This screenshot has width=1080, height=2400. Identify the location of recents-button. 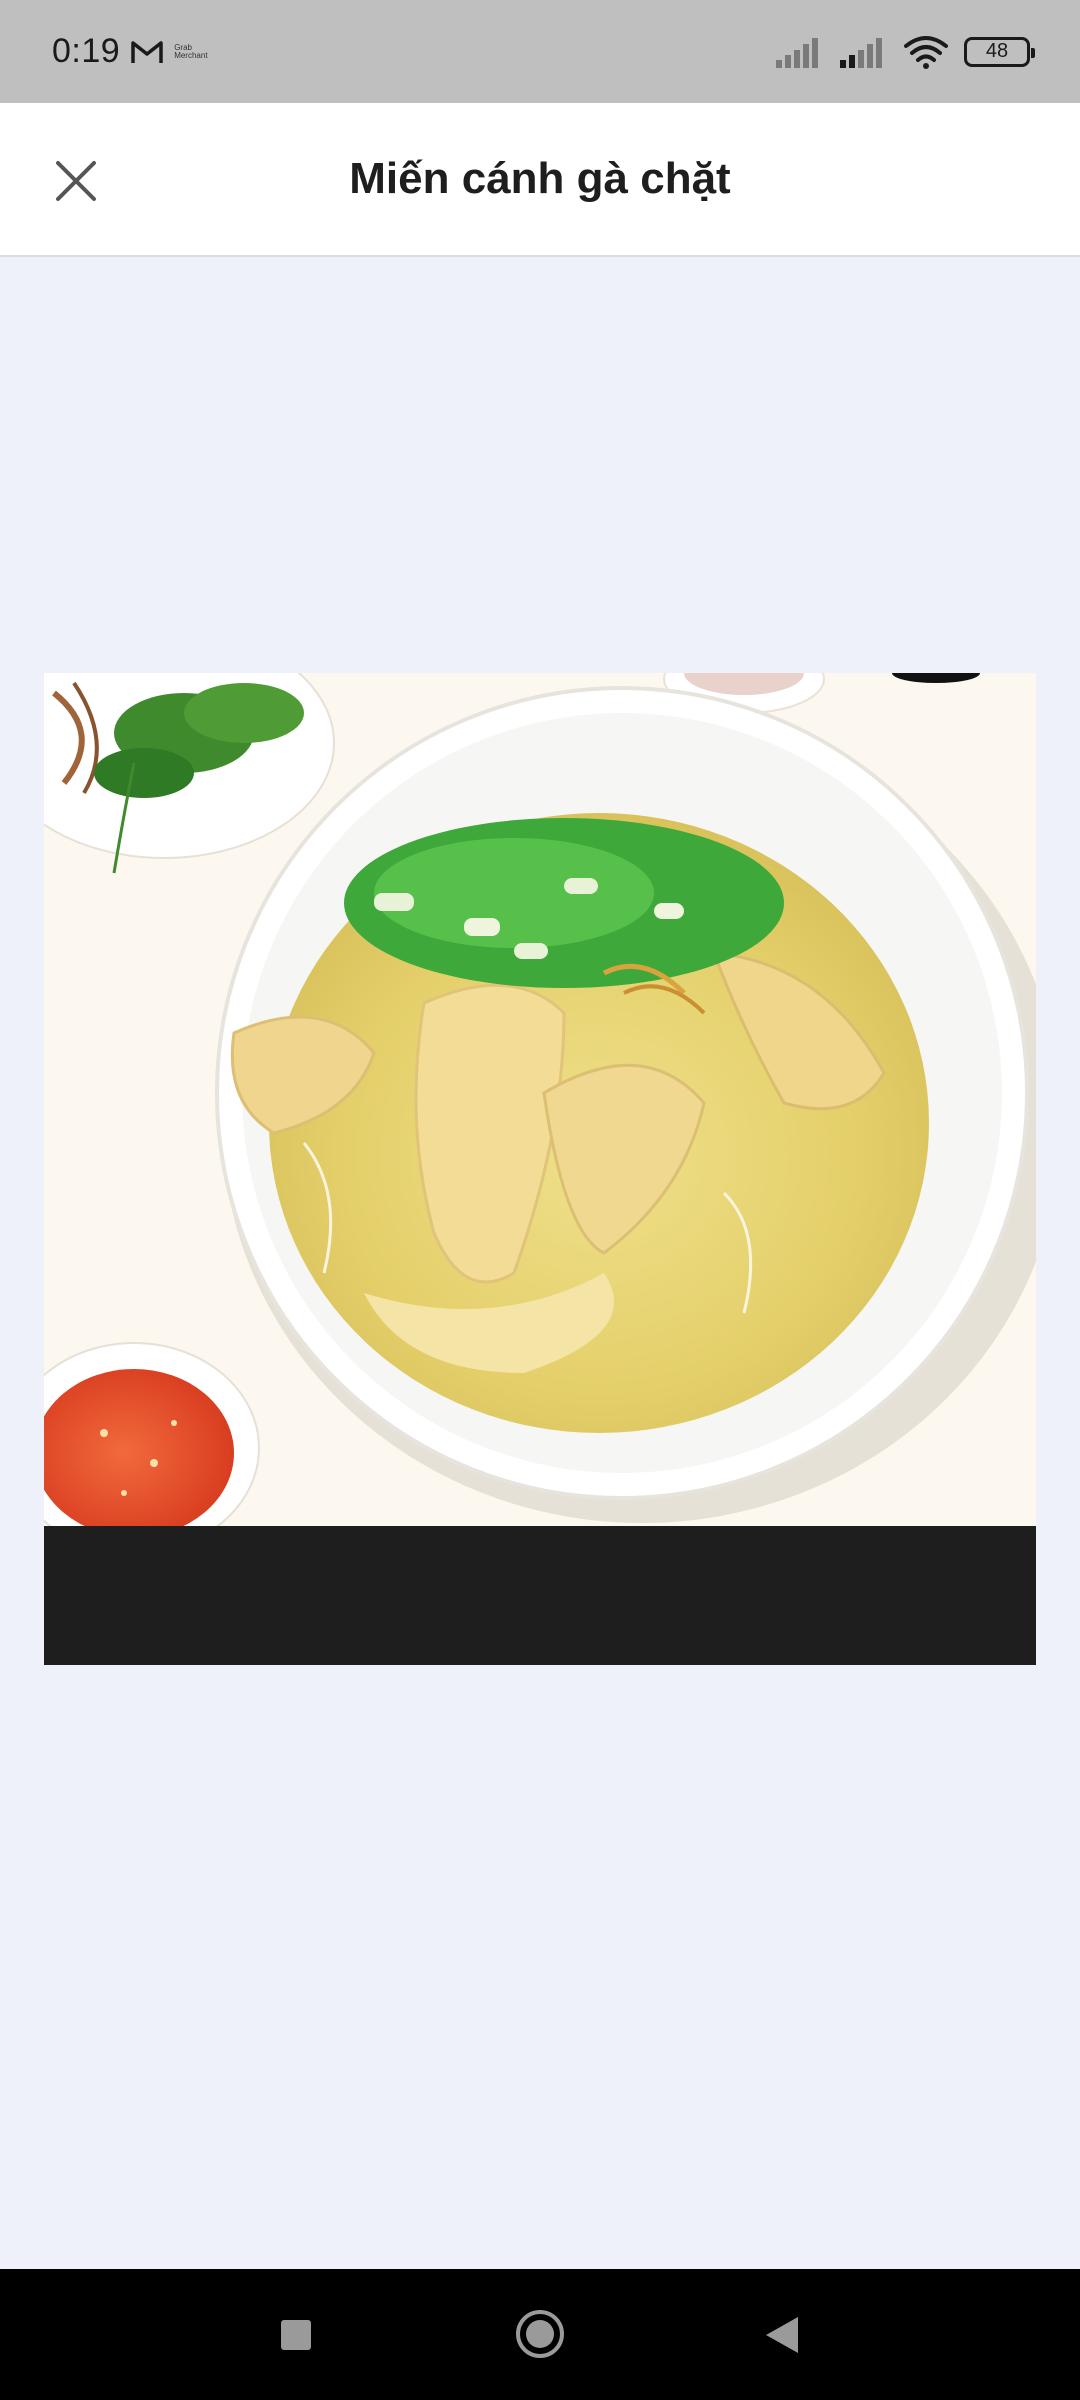
(296, 2335).